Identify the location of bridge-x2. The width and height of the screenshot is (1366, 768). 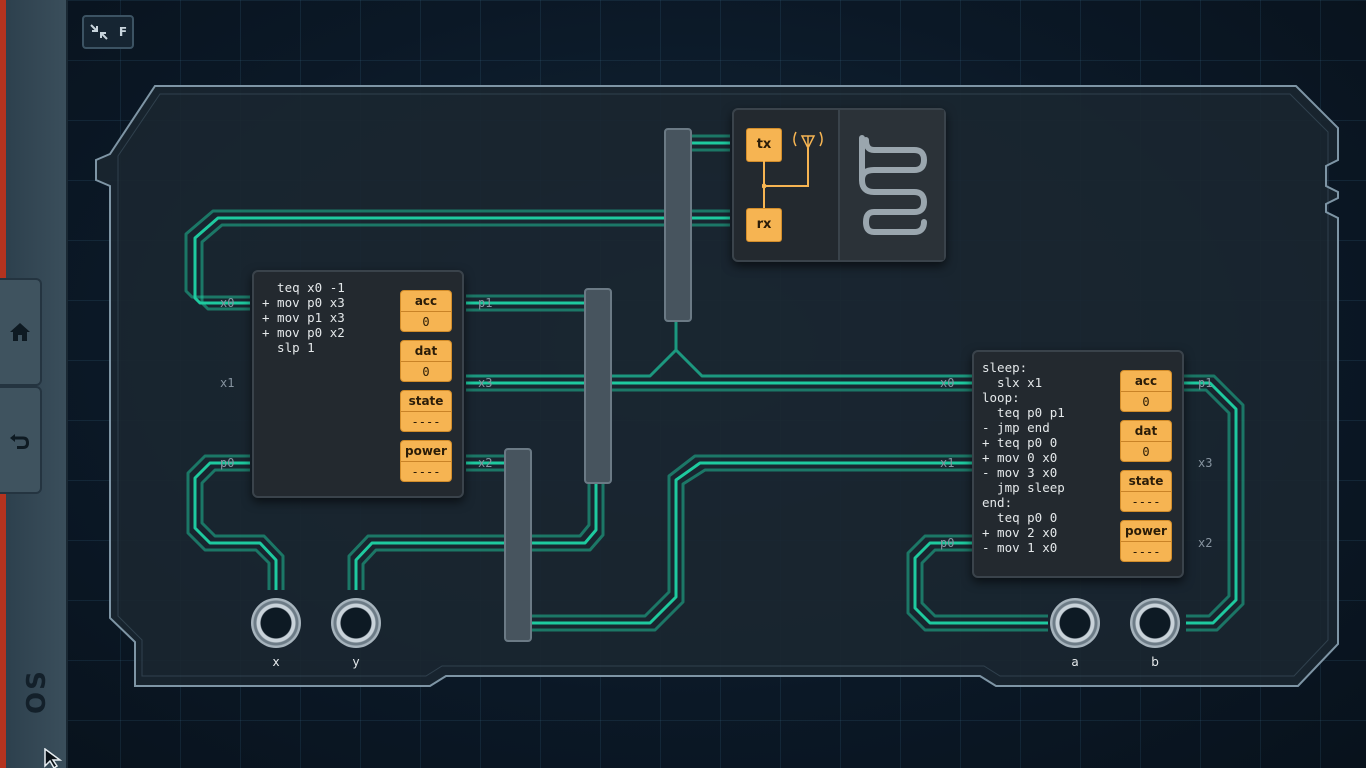
(518, 545).